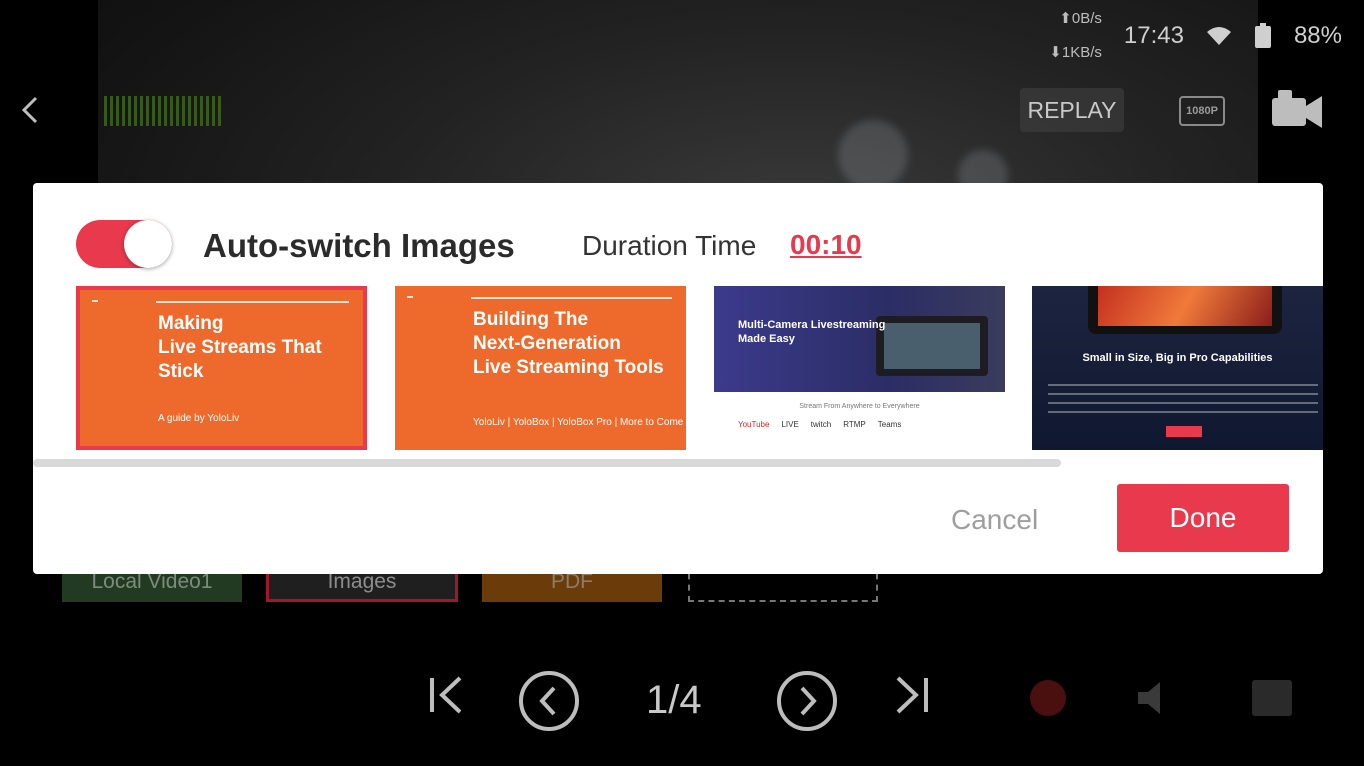 This screenshot has height=766, width=1364. I want to click on audio-level-meter, so click(164, 111).